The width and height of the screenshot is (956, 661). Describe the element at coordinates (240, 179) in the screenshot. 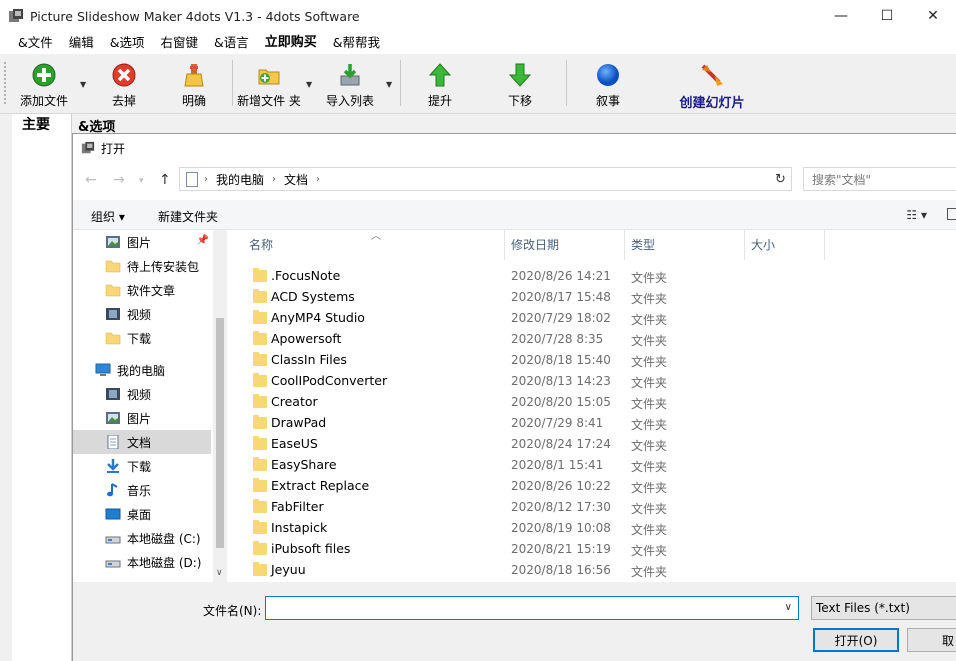

I see `breadcrumb-computer: 我的电脑` at that location.